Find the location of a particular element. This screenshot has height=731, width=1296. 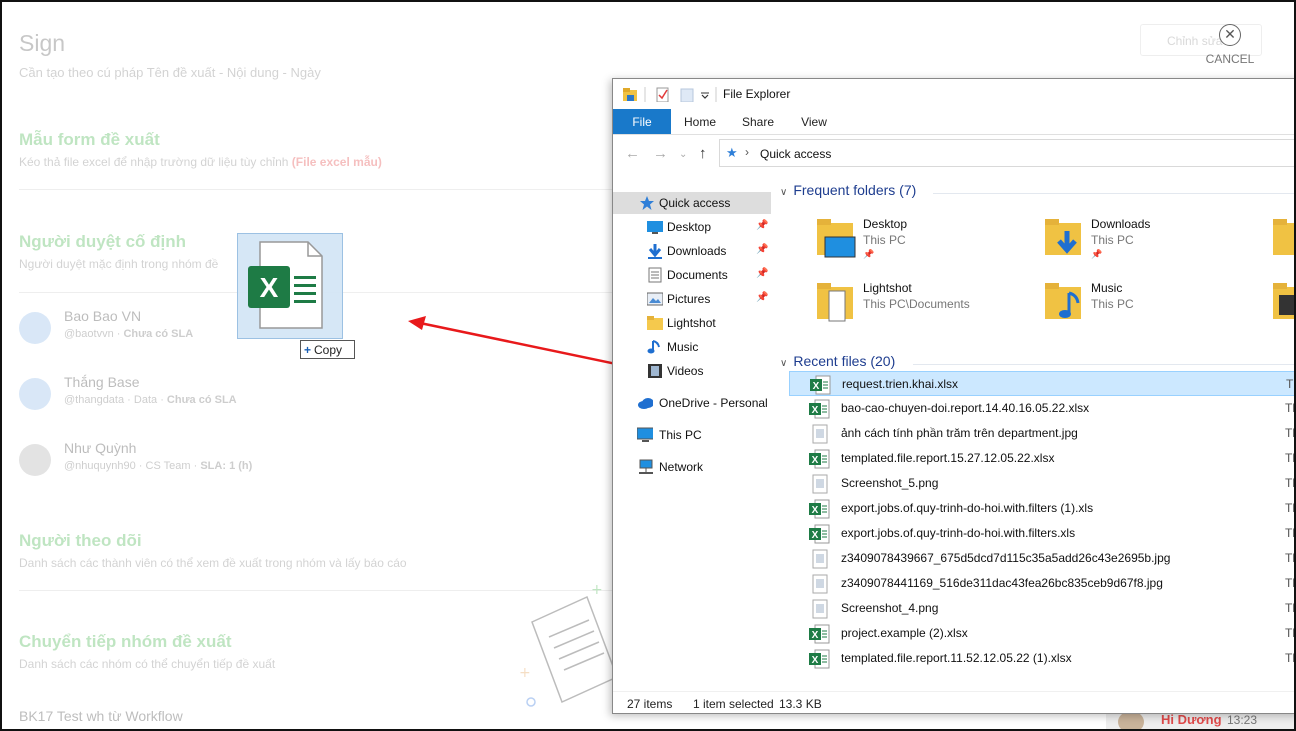

recent-locations-chevron-icon: ⌄ is located at coordinates (683, 154).